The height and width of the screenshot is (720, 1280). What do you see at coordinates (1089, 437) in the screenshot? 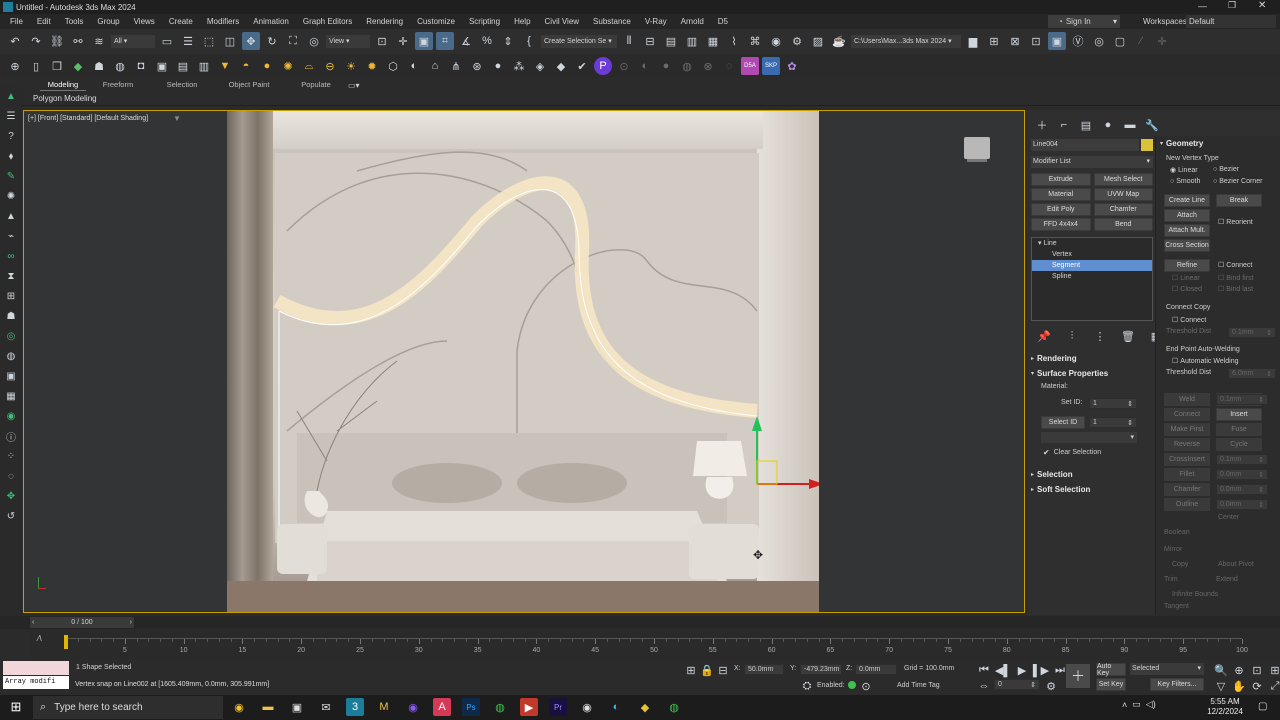
I see `material-name-dropdown: ▾` at bounding box center [1089, 437].